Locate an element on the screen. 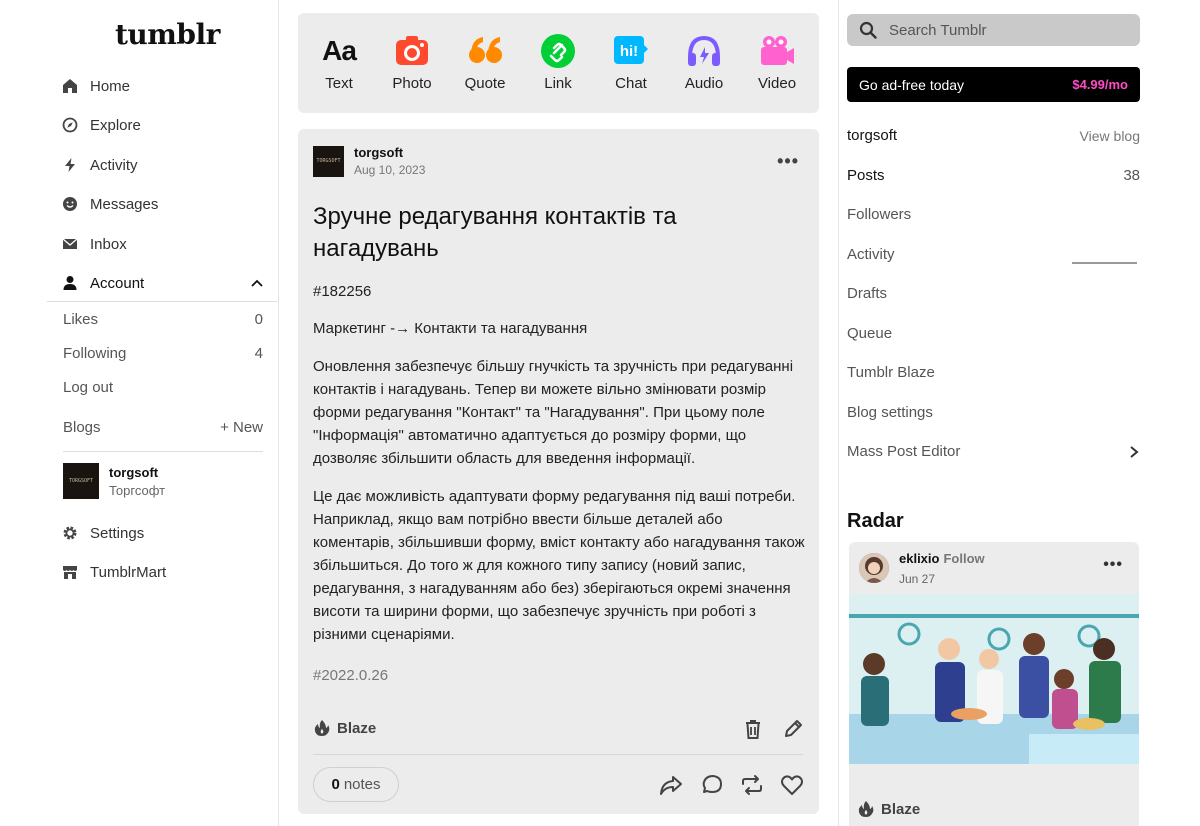 This screenshot has height=826, width=1200. reblog-icon is located at coordinates (752, 785).